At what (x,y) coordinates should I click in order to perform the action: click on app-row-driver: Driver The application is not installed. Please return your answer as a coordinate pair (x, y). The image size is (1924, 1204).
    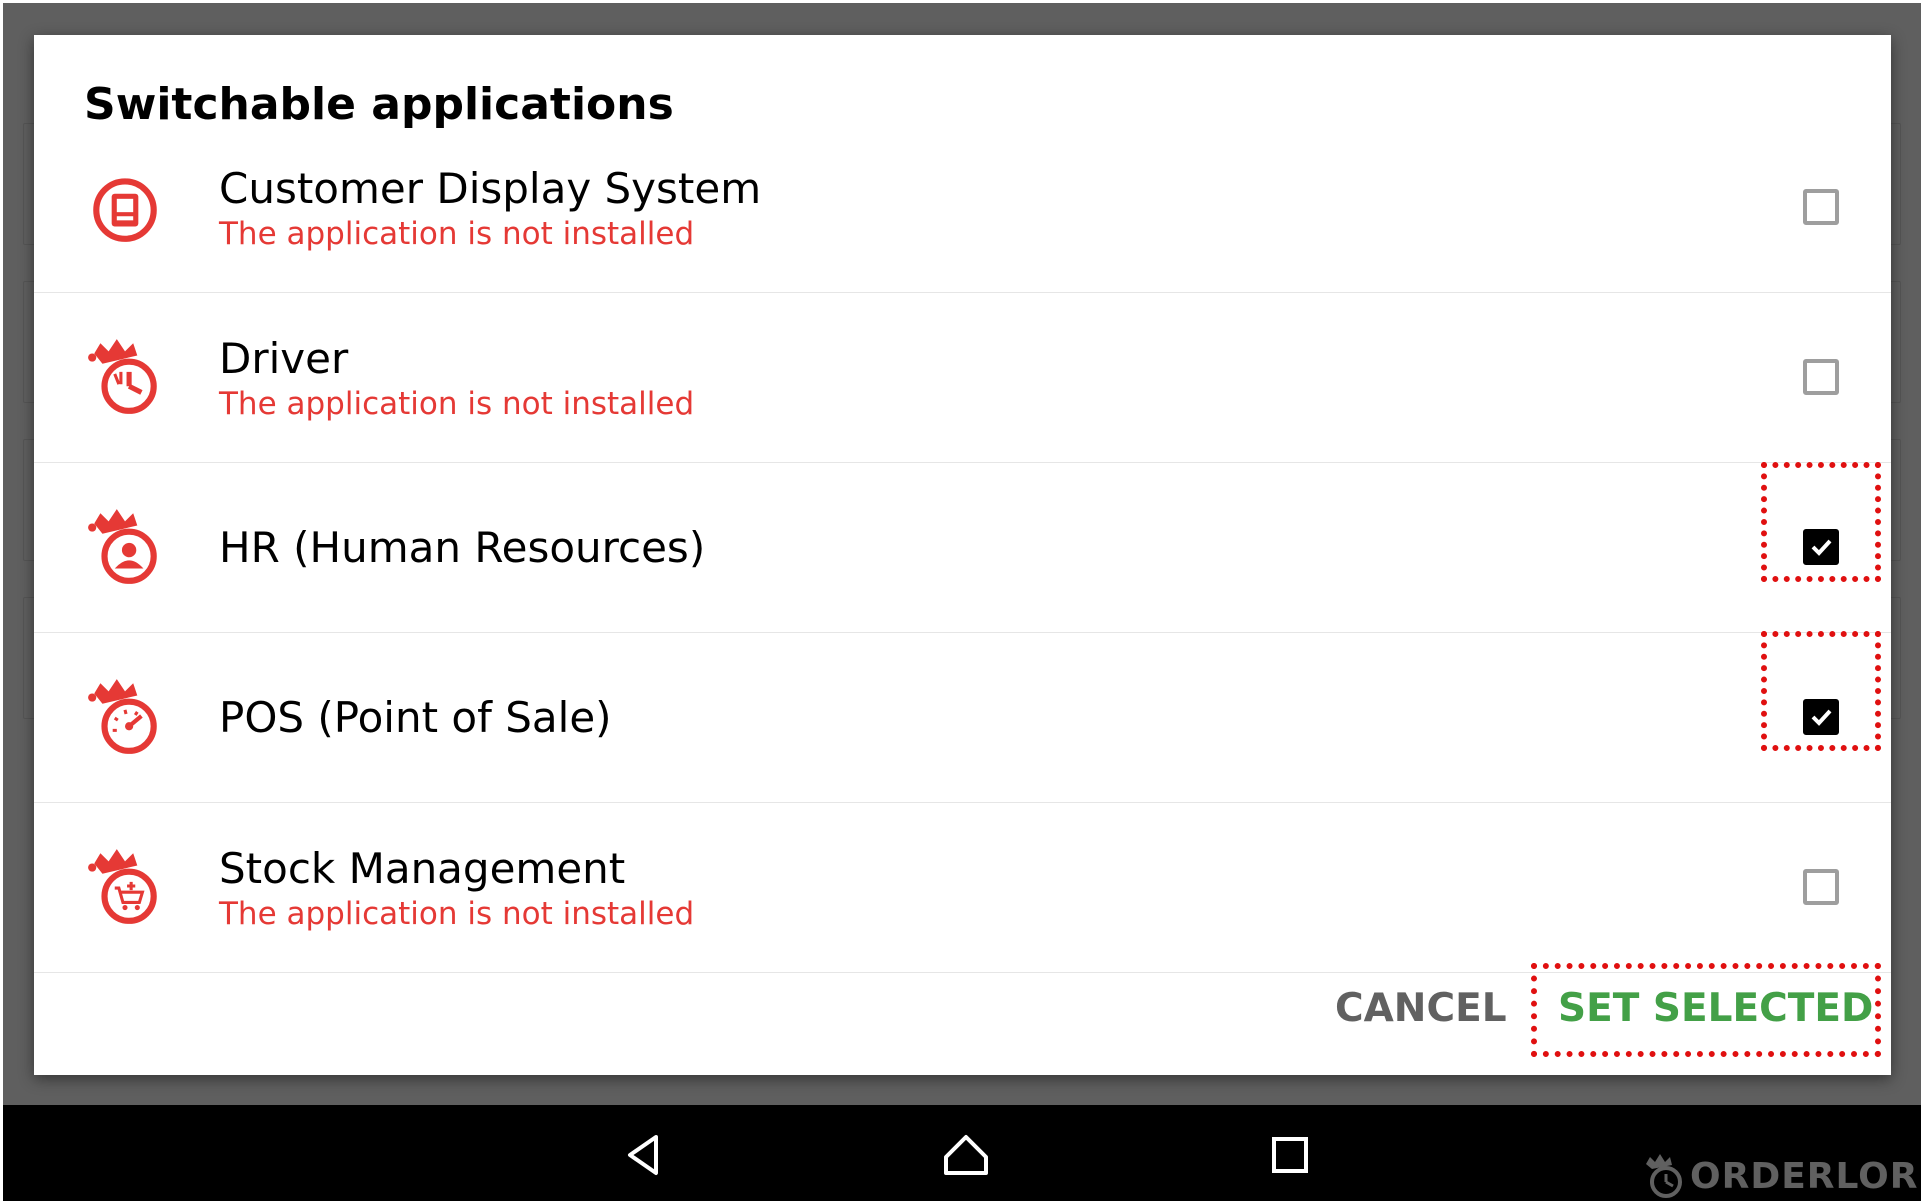
    Looking at the image, I should click on (962, 378).